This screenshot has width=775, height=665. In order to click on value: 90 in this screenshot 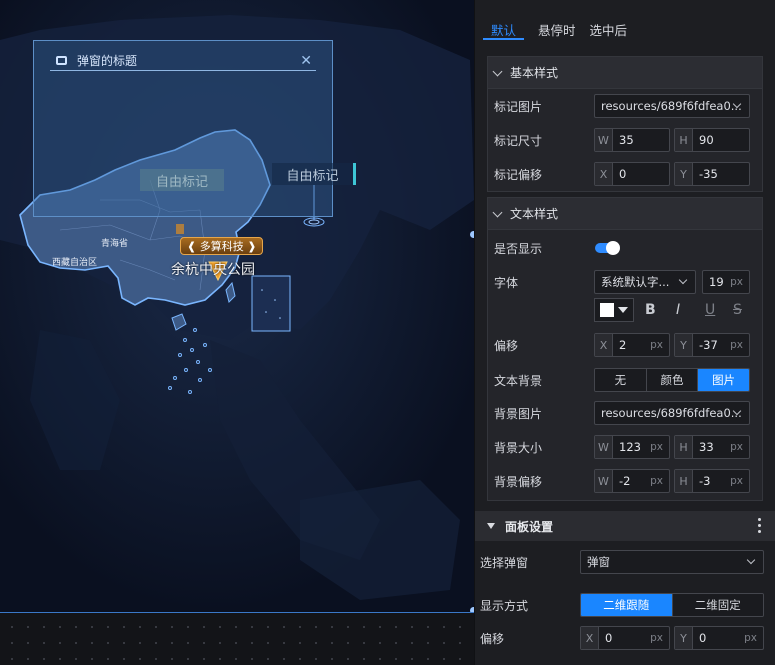, I will do `click(706, 140)`.